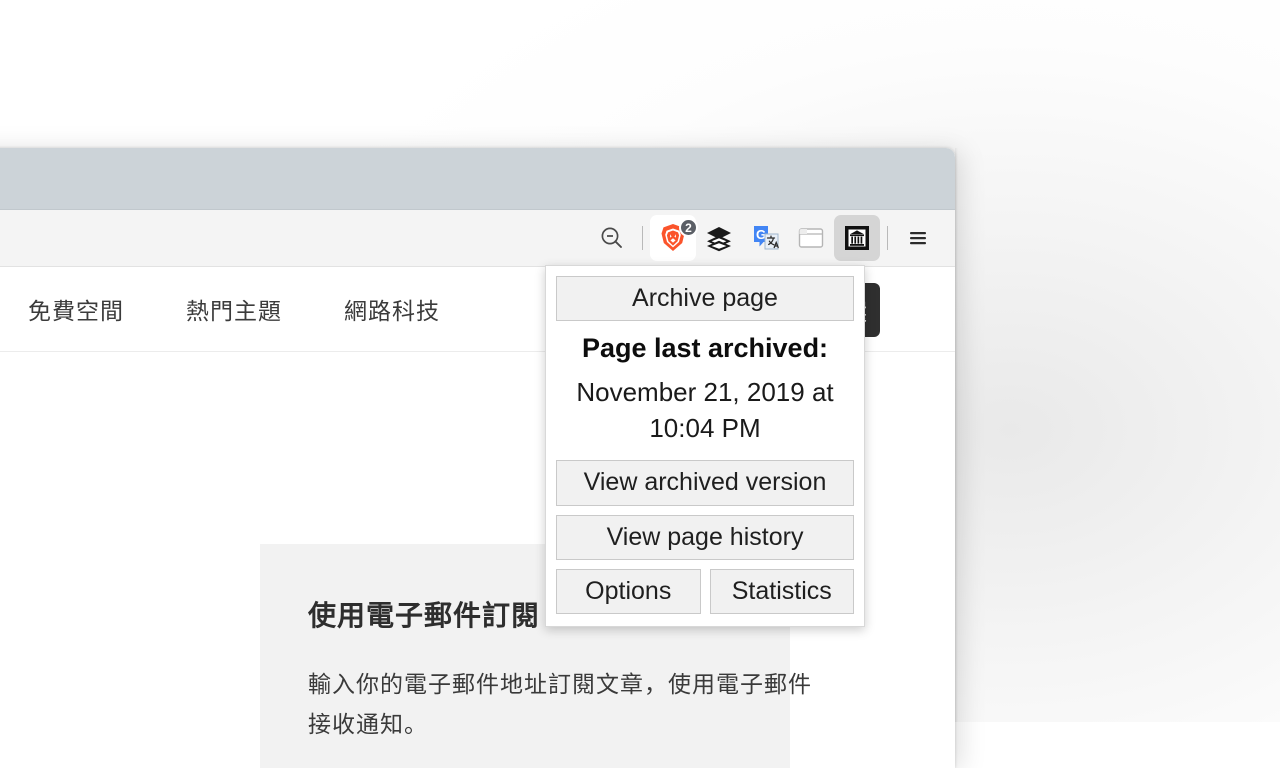 This screenshot has width=1280, height=768. What do you see at coordinates (781, 591) in the screenshot?
I see `statistics-button: Statistics` at bounding box center [781, 591].